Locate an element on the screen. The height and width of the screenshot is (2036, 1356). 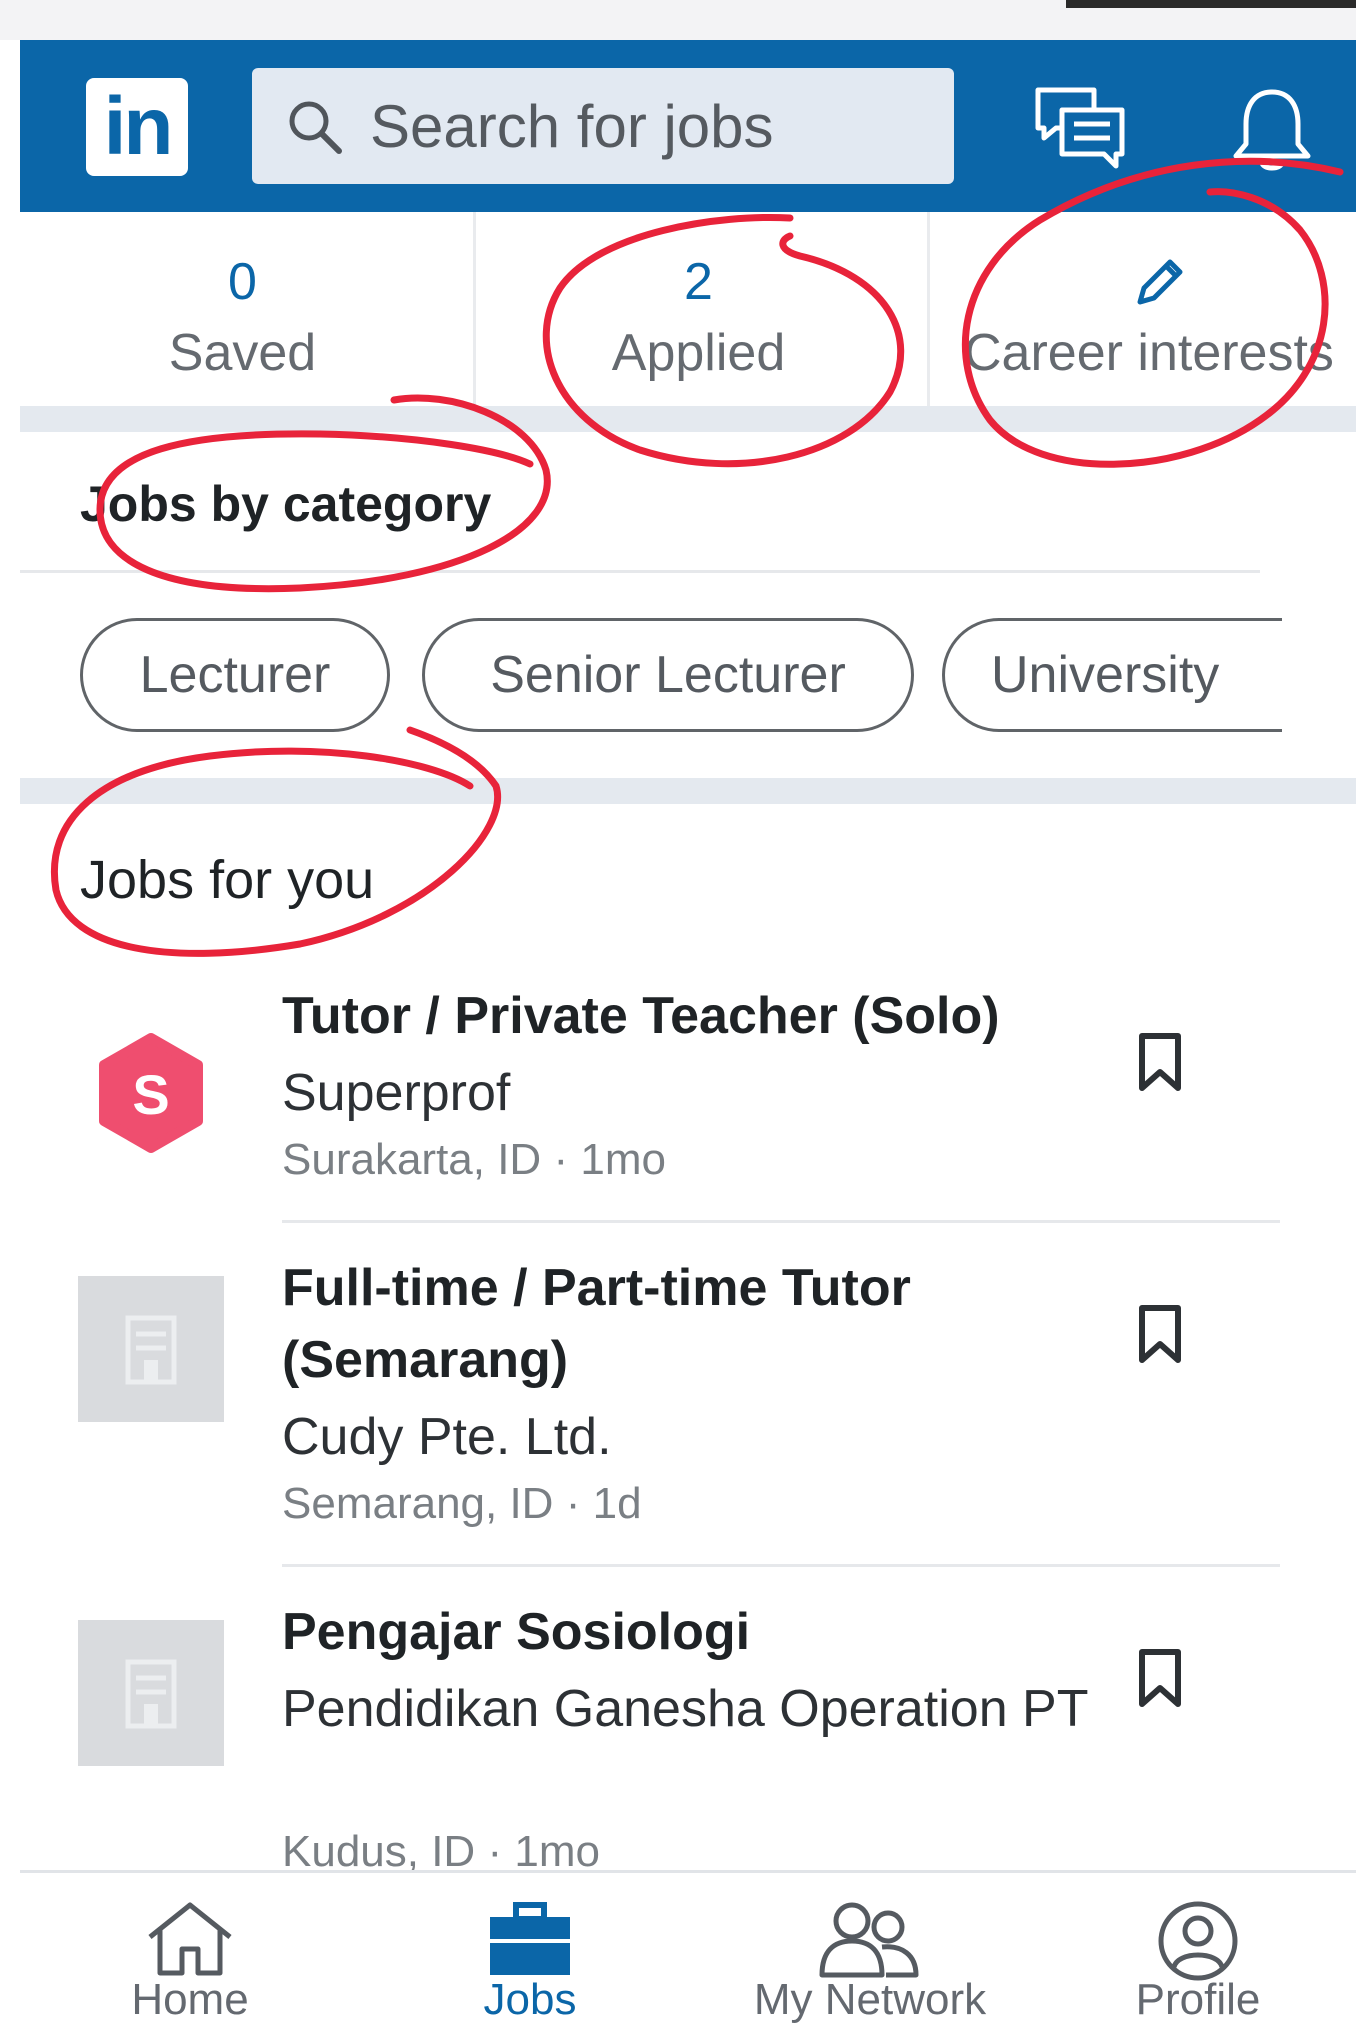
category-chip-senior-lecturer: Senior Lecturer is located at coordinates (668, 675).